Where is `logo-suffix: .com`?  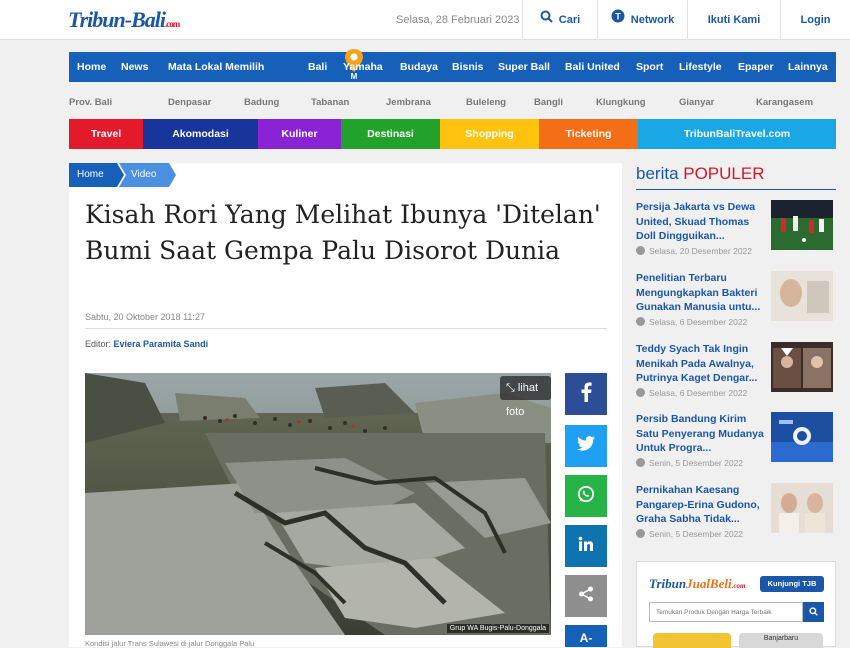
logo-suffix: .com is located at coordinates (172, 24).